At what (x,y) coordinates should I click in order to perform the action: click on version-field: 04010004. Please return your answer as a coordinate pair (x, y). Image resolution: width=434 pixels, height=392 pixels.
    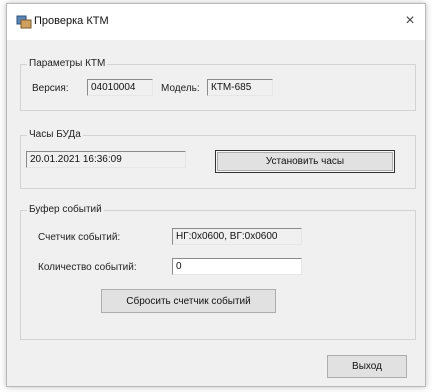
    Looking at the image, I should click on (120, 87).